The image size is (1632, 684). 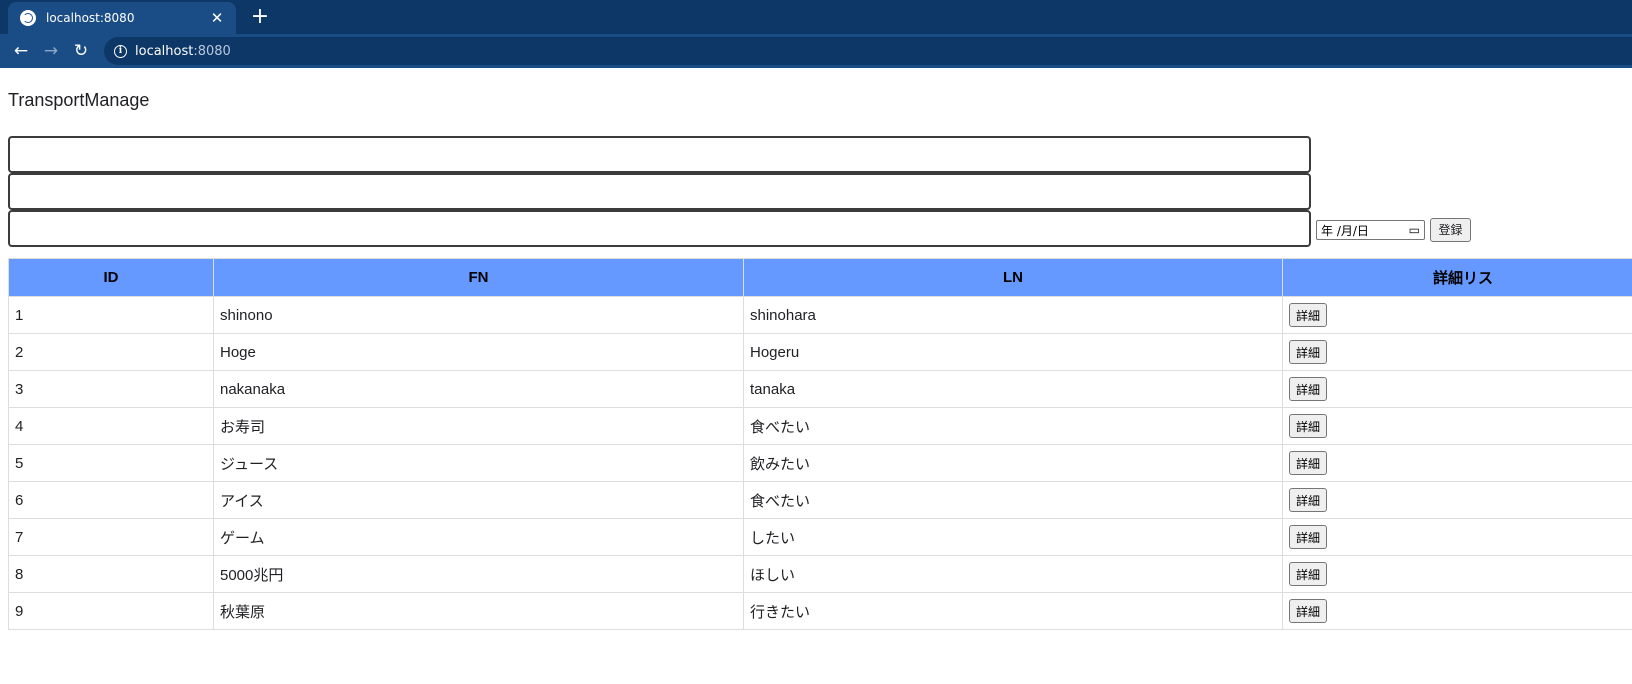 What do you see at coordinates (816, 17) in the screenshot?
I see `browser-tab-bar: localhost:8080 ✕ +` at bounding box center [816, 17].